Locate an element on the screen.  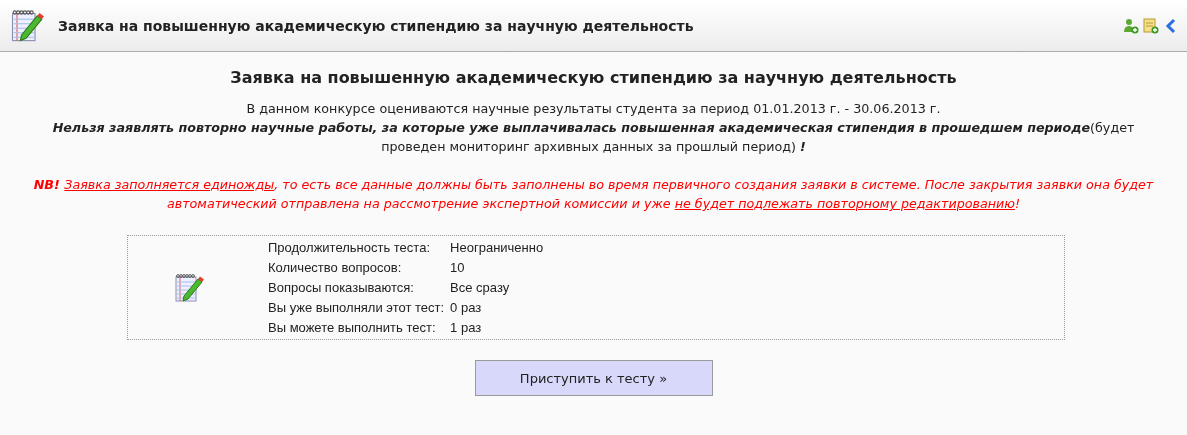
info-label: Продолжительность теста: is located at coordinates (349, 247).